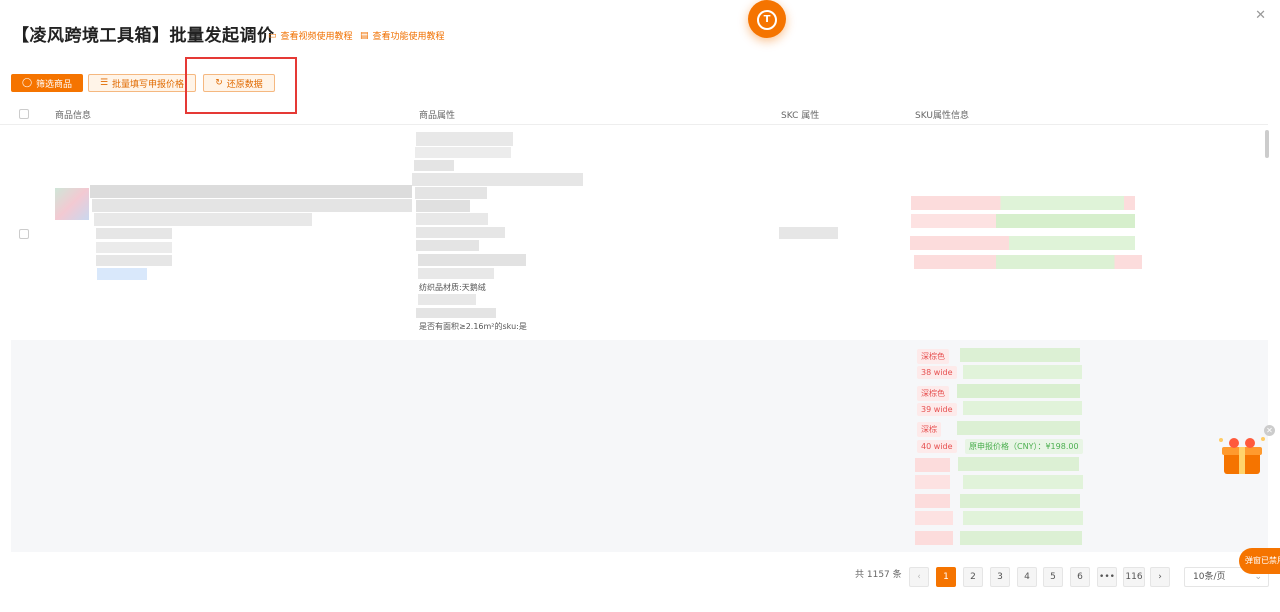  I want to click on gift-box-icon, so click(1242, 456).